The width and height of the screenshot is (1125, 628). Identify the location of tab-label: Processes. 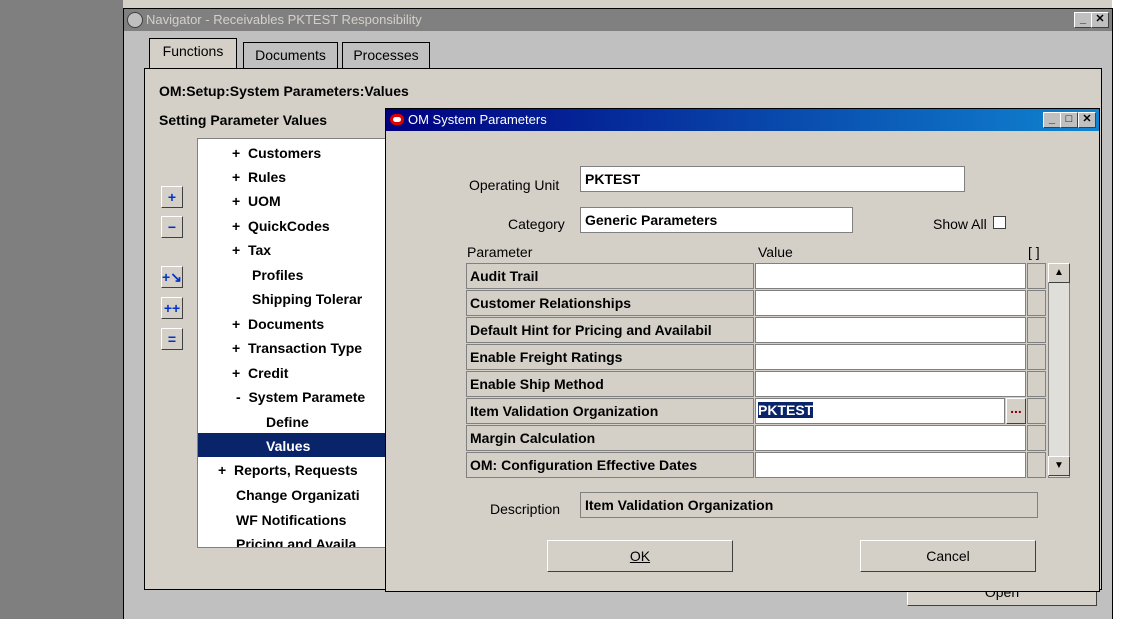
(386, 55).